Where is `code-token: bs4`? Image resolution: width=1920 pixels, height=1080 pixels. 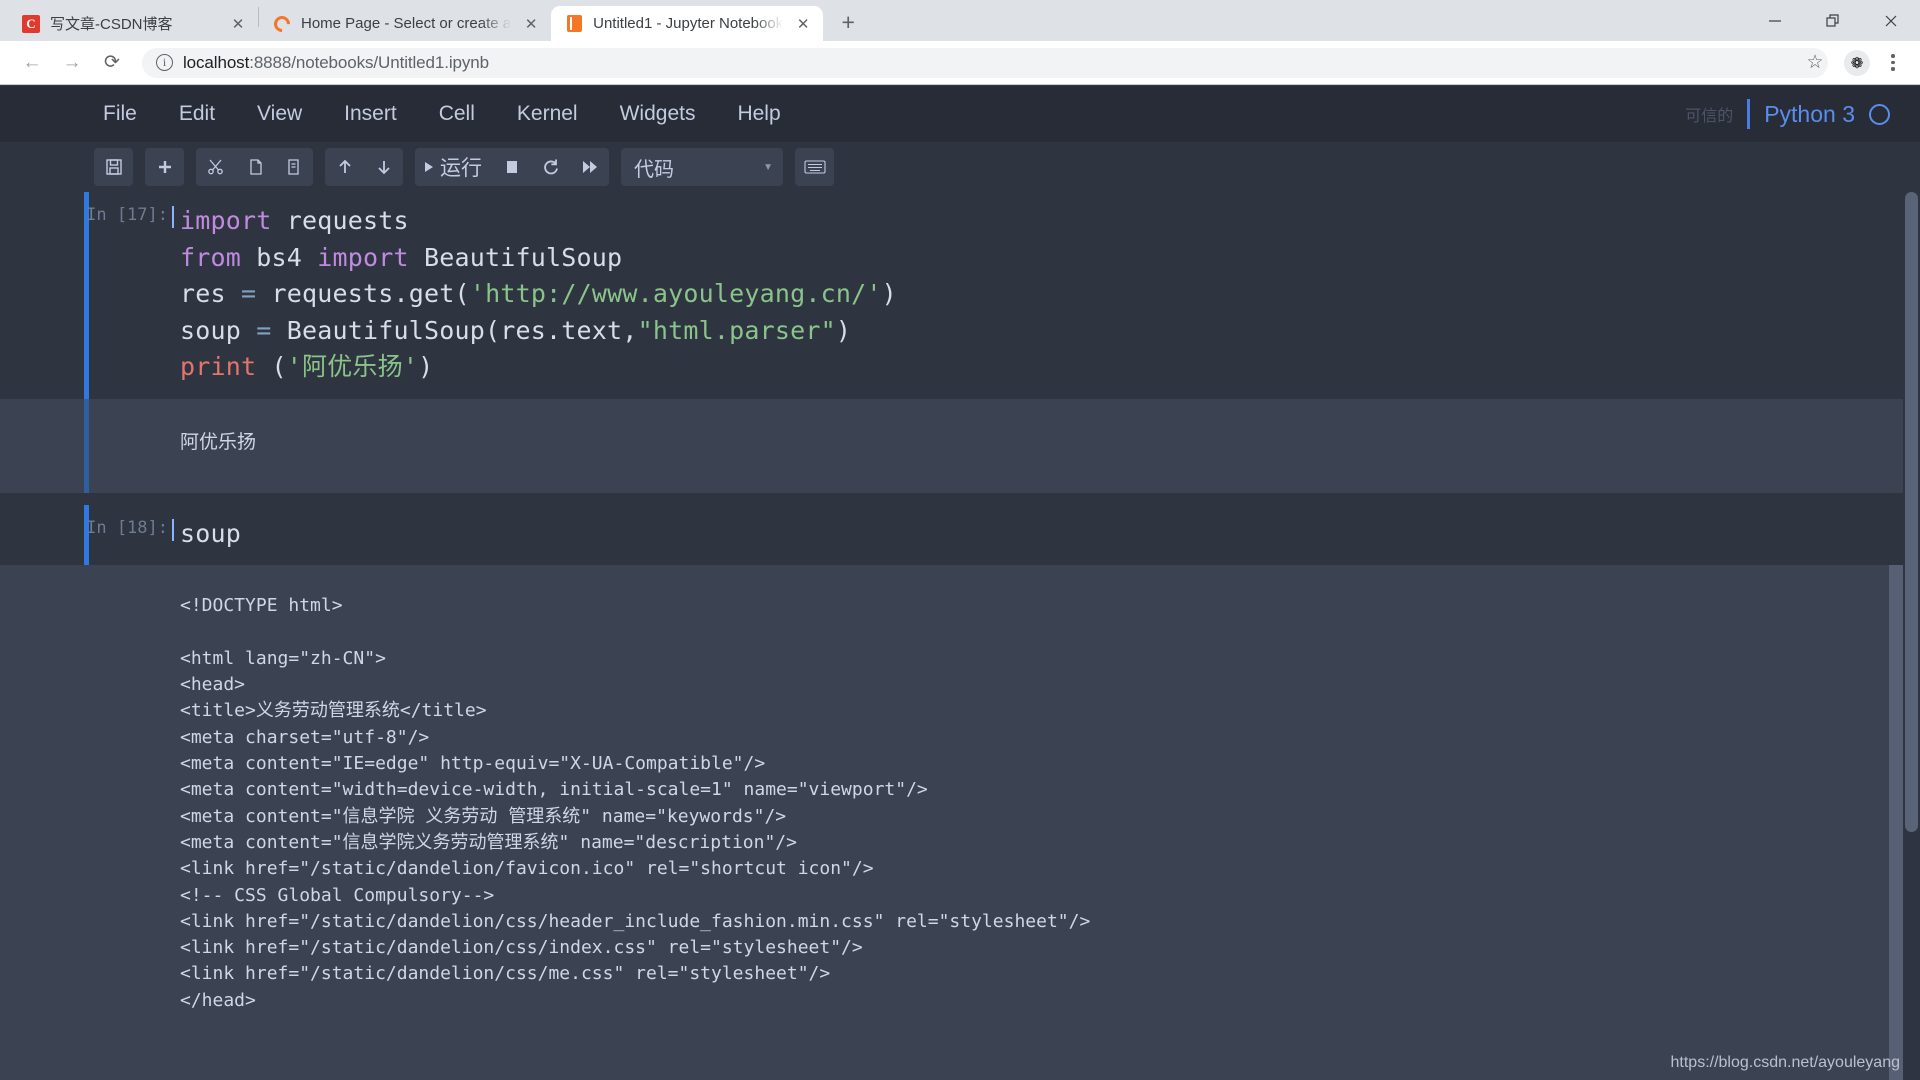 code-token: bs4 is located at coordinates (287, 257).